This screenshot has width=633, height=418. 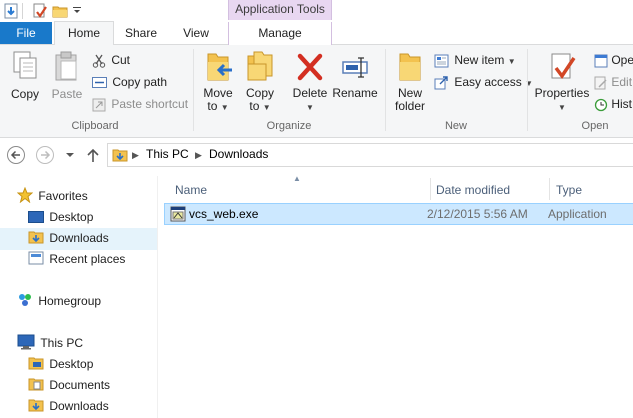 I want to click on history-label: Hist, so click(x=622, y=104).